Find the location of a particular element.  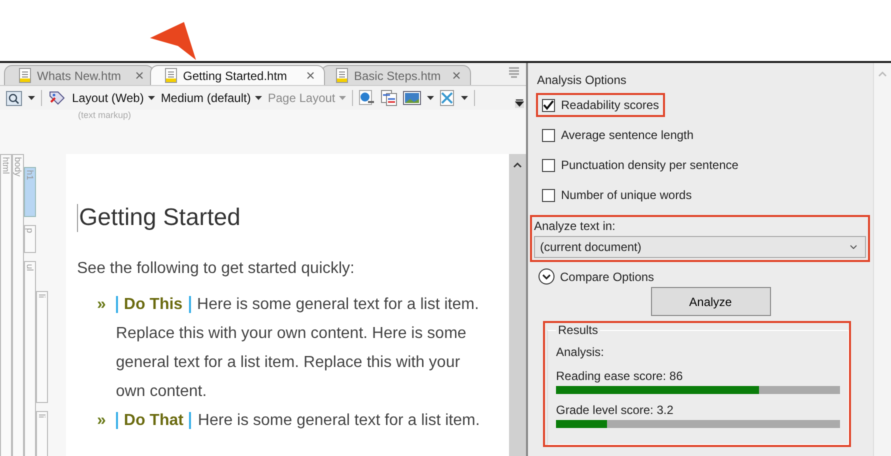

score-label: Reading ease score: 86 is located at coordinates (620, 376).